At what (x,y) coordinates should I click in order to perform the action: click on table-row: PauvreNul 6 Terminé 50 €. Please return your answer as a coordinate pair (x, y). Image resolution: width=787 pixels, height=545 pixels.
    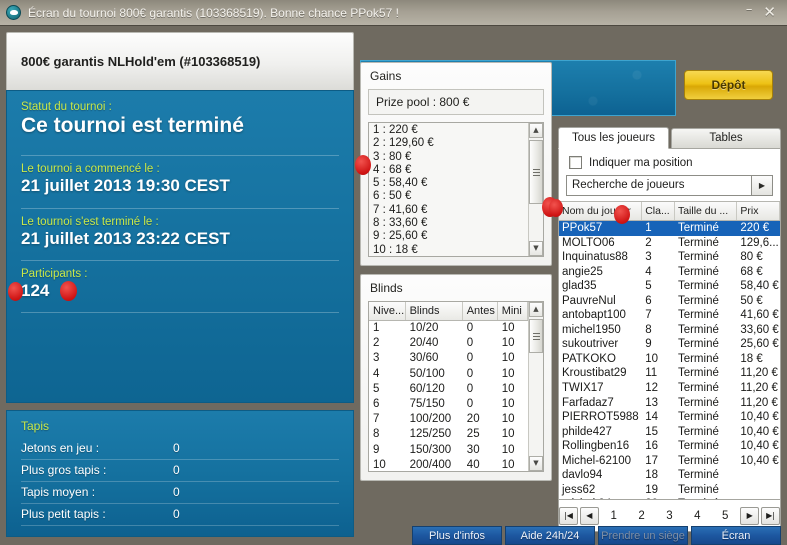
    Looking at the image, I should click on (669, 301).